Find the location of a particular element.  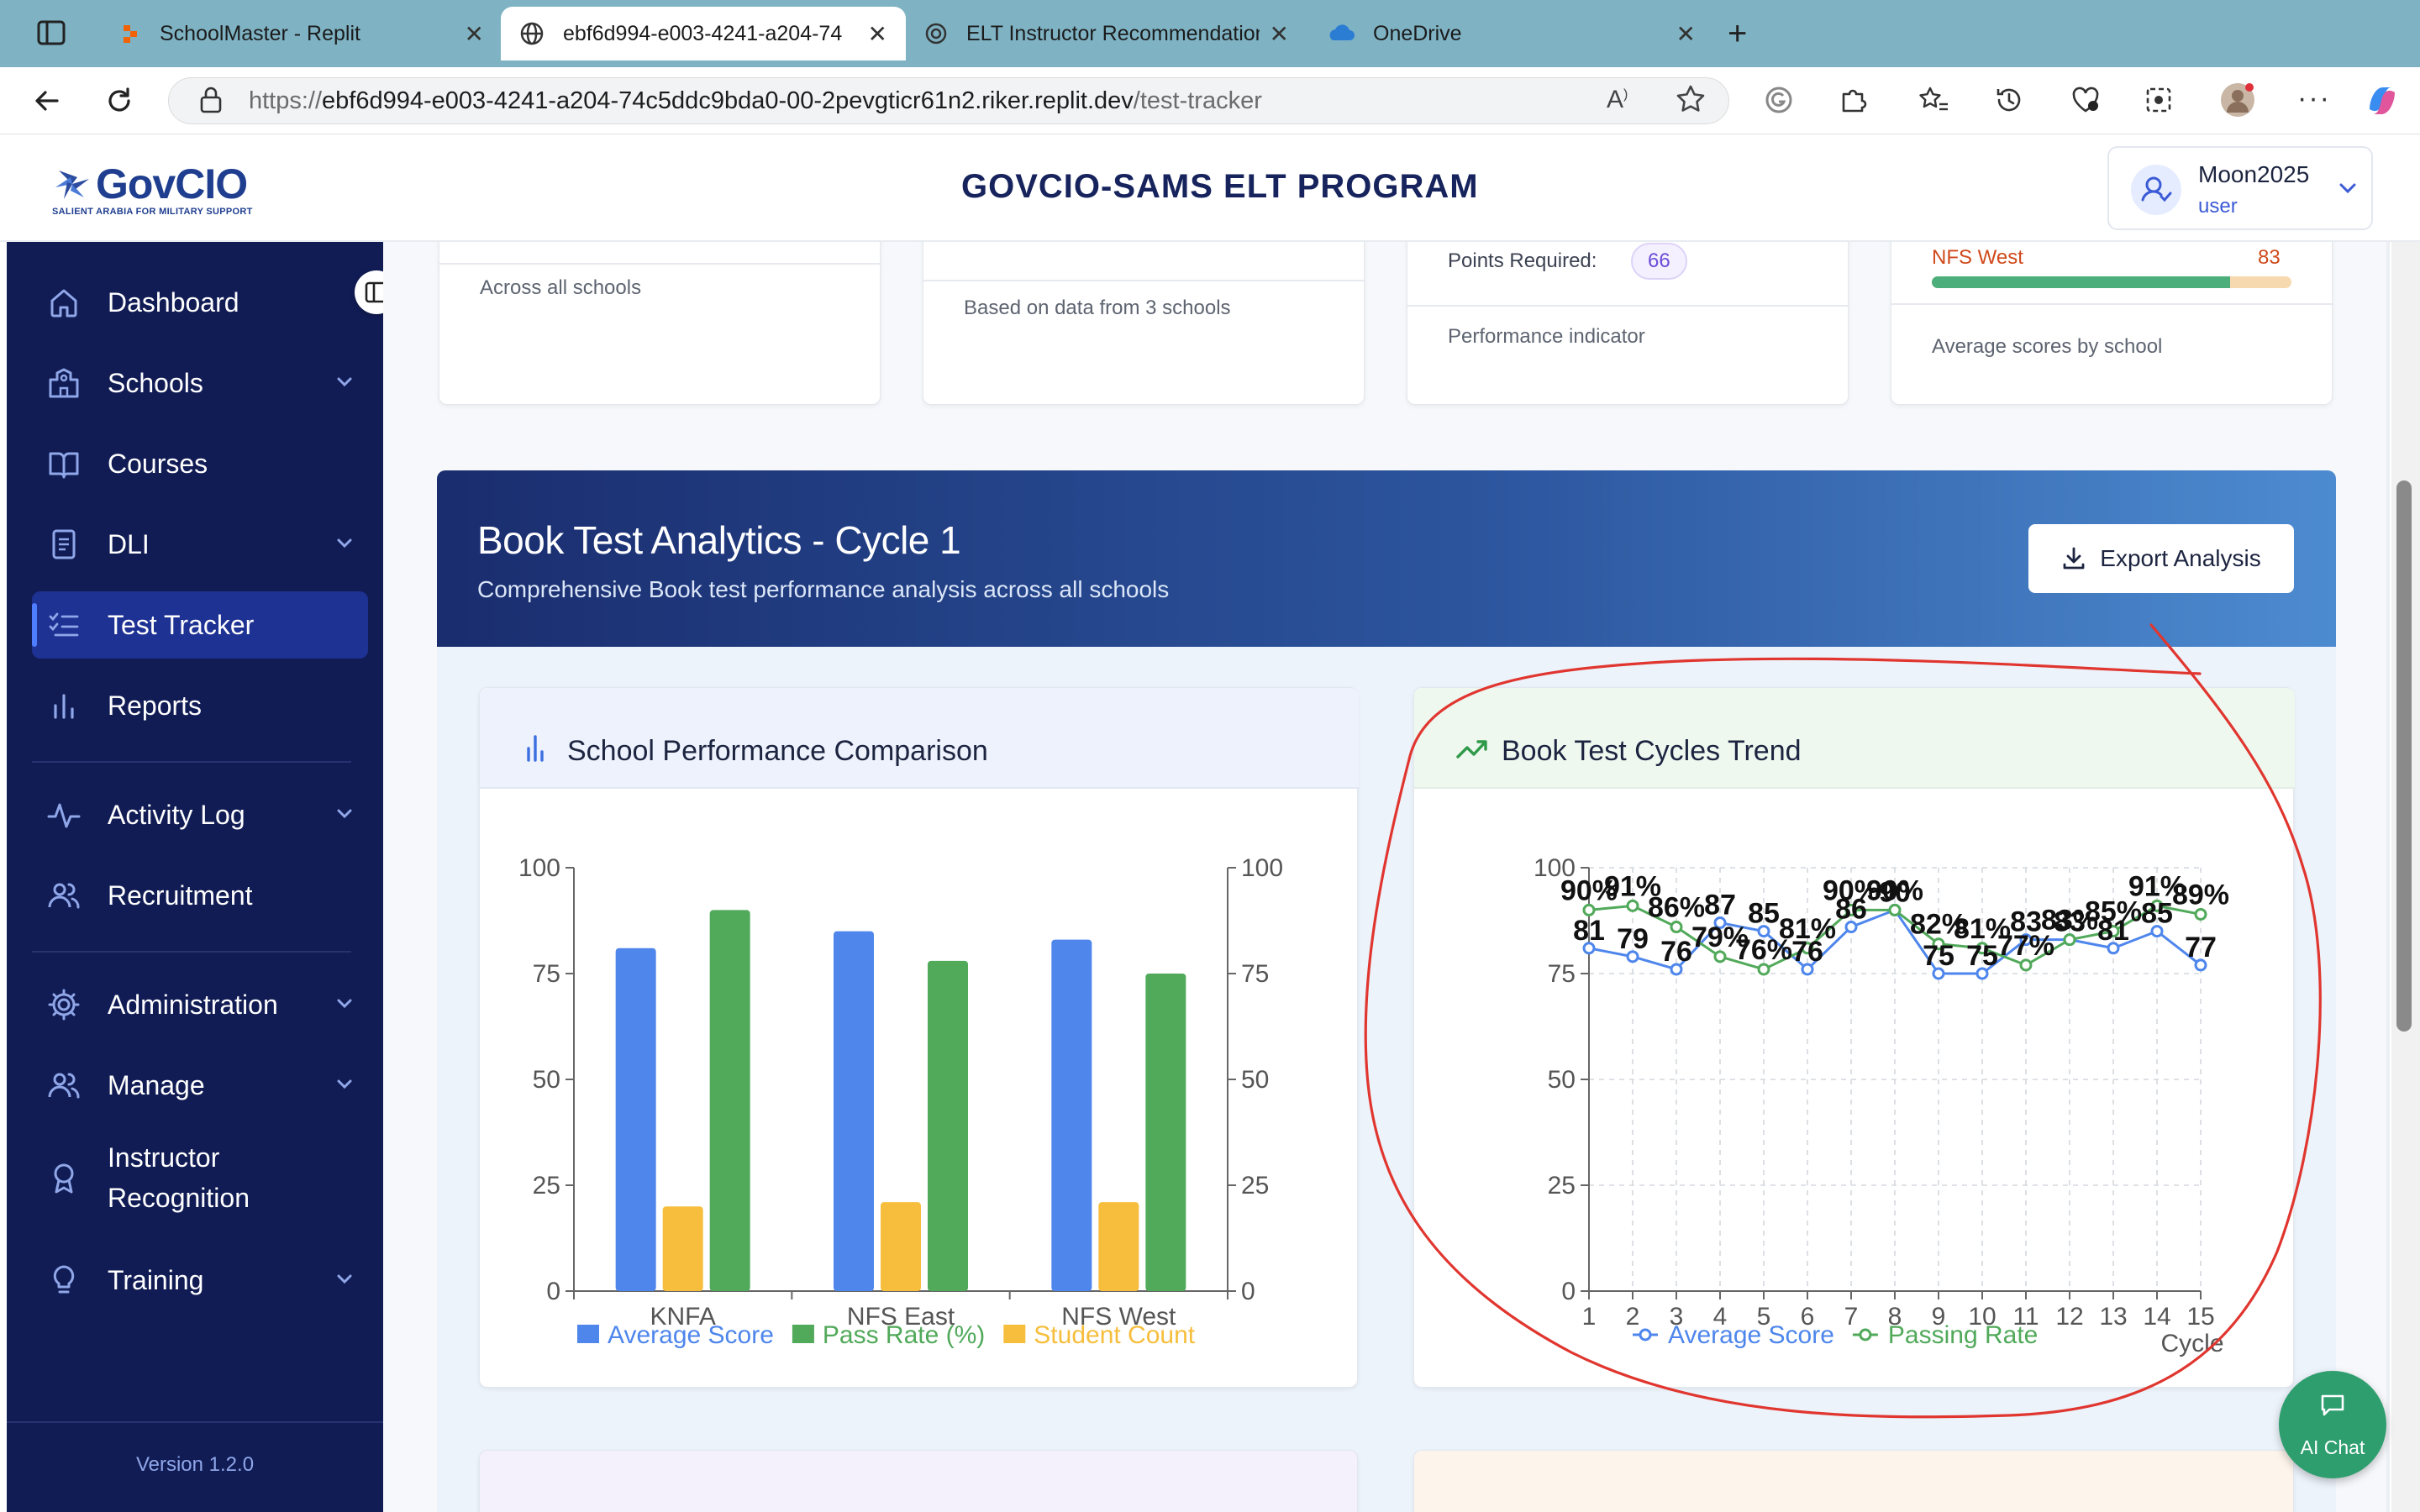

checklist-icon is located at coordinates (64, 625).